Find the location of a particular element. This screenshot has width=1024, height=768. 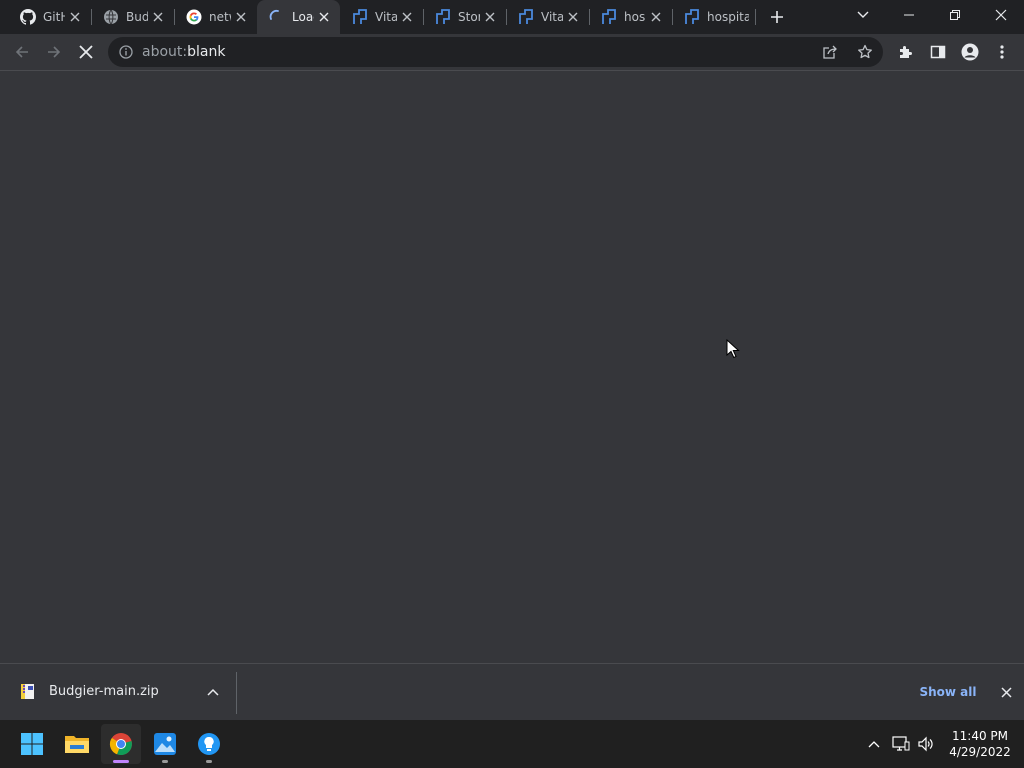

stop-loading-button is located at coordinates (86, 52).